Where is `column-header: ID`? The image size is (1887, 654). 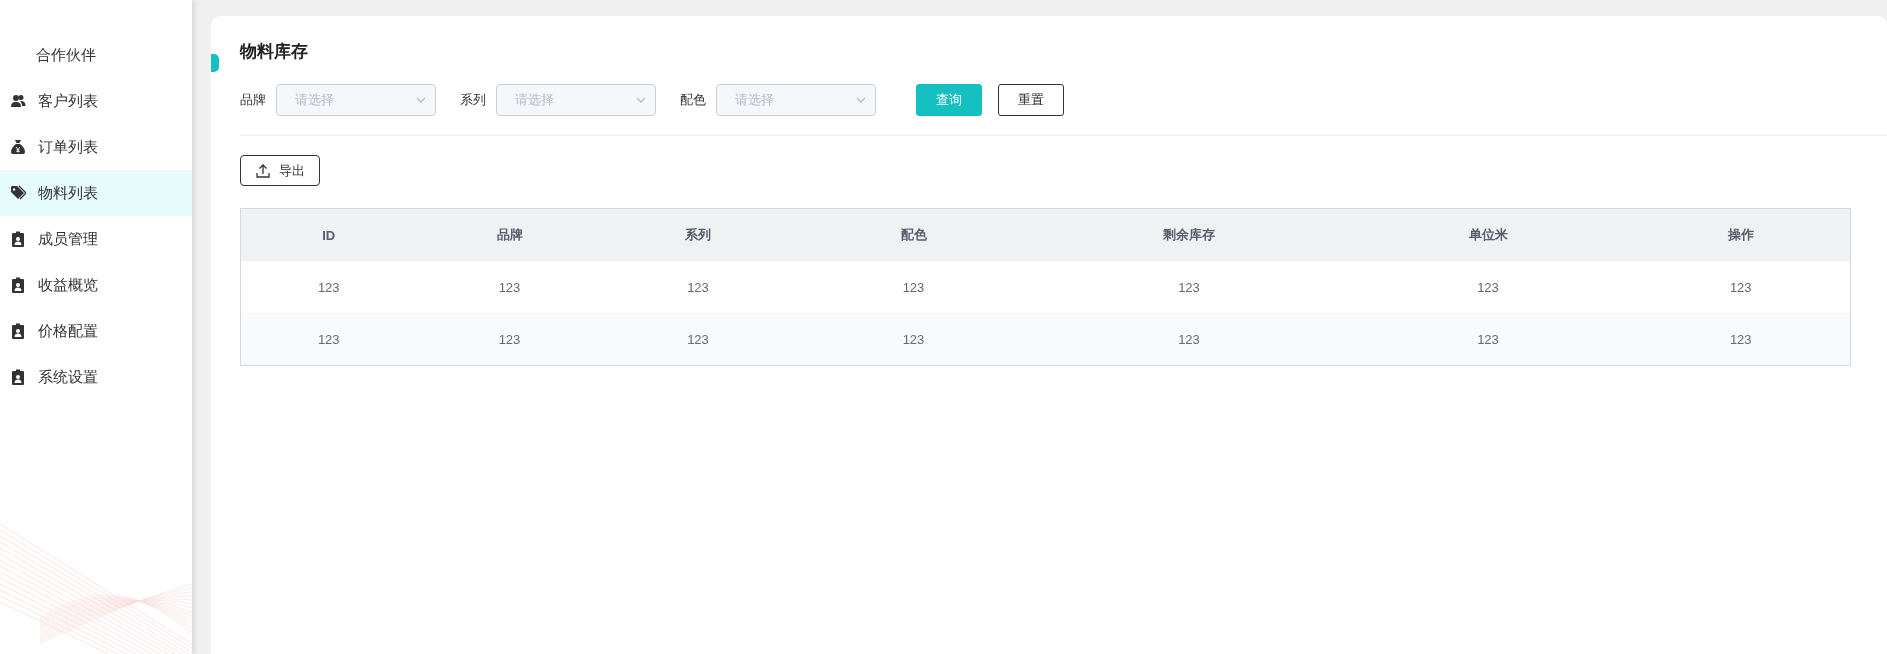
column-header: ID is located at coordinates (328, 234).